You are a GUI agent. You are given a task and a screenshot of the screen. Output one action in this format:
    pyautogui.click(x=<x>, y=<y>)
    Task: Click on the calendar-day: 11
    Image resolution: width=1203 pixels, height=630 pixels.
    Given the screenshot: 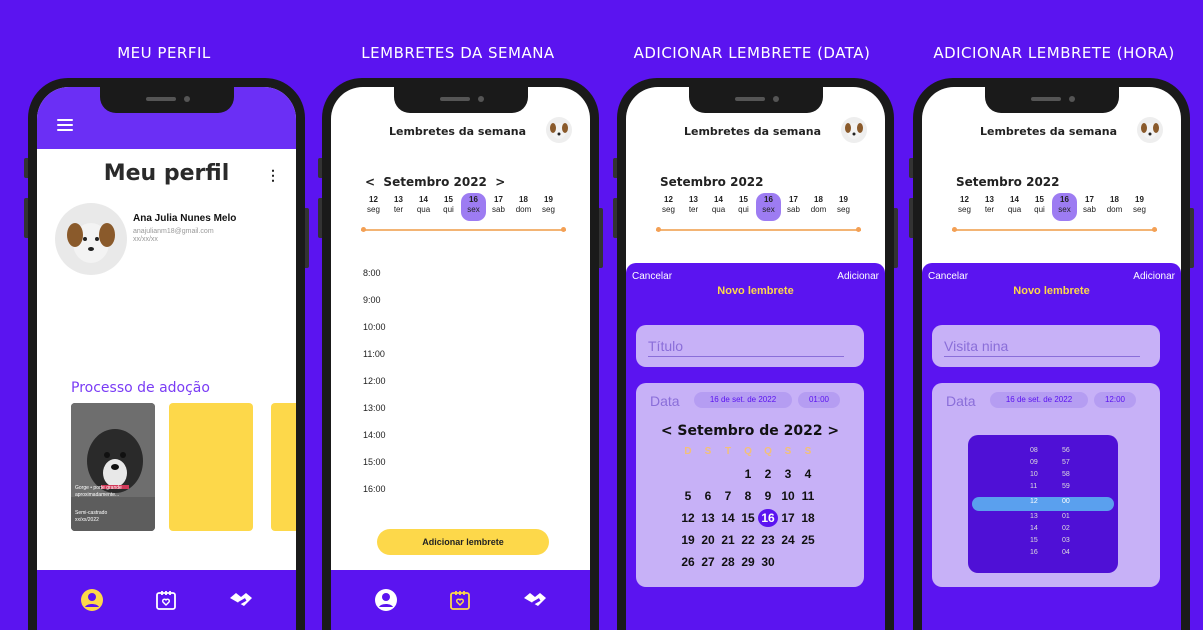 What is the action you would take?
    pyautogui.click(x=808, y=496)
    